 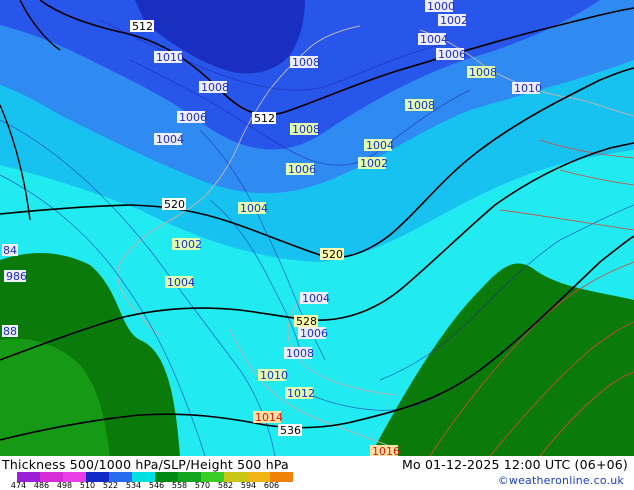 What do you see at coordinates (514, 464) in the screenshot?
I see `valid-datetime: Mo 01-12-2025 12:00 UTC (06+06)` at bounding box center [514, 464].